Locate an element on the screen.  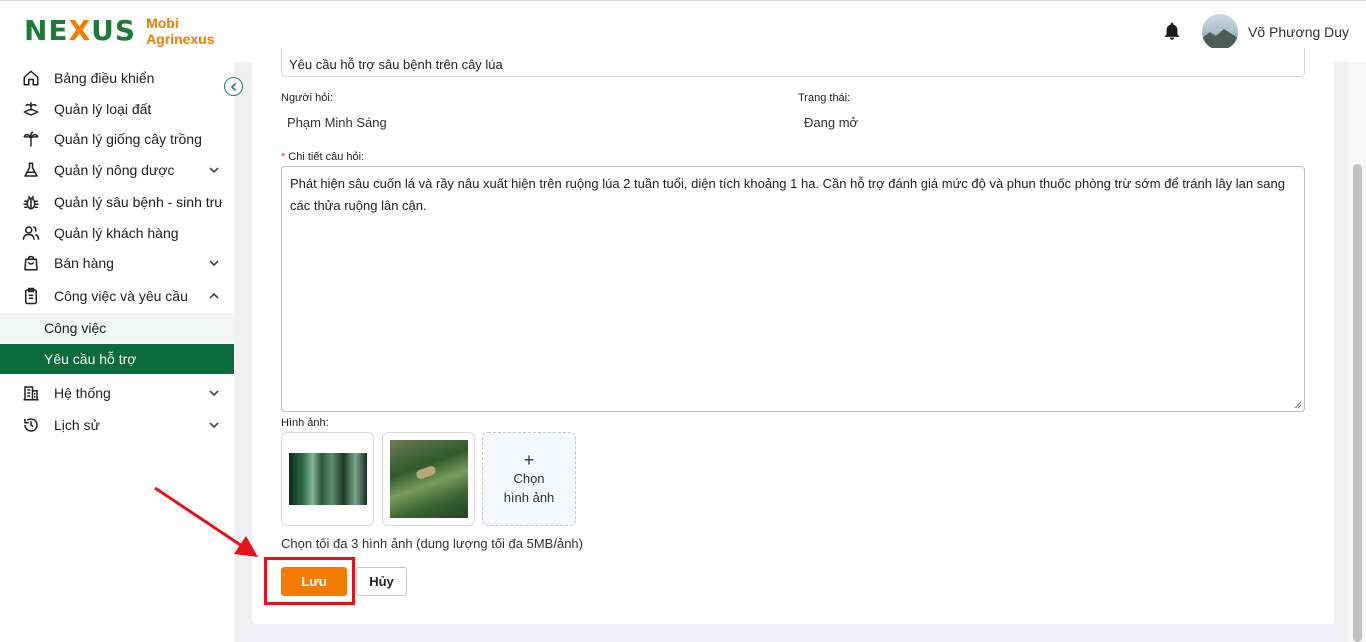
sidebar-item-label: Hệ thống is located at coordinates (82, 393).